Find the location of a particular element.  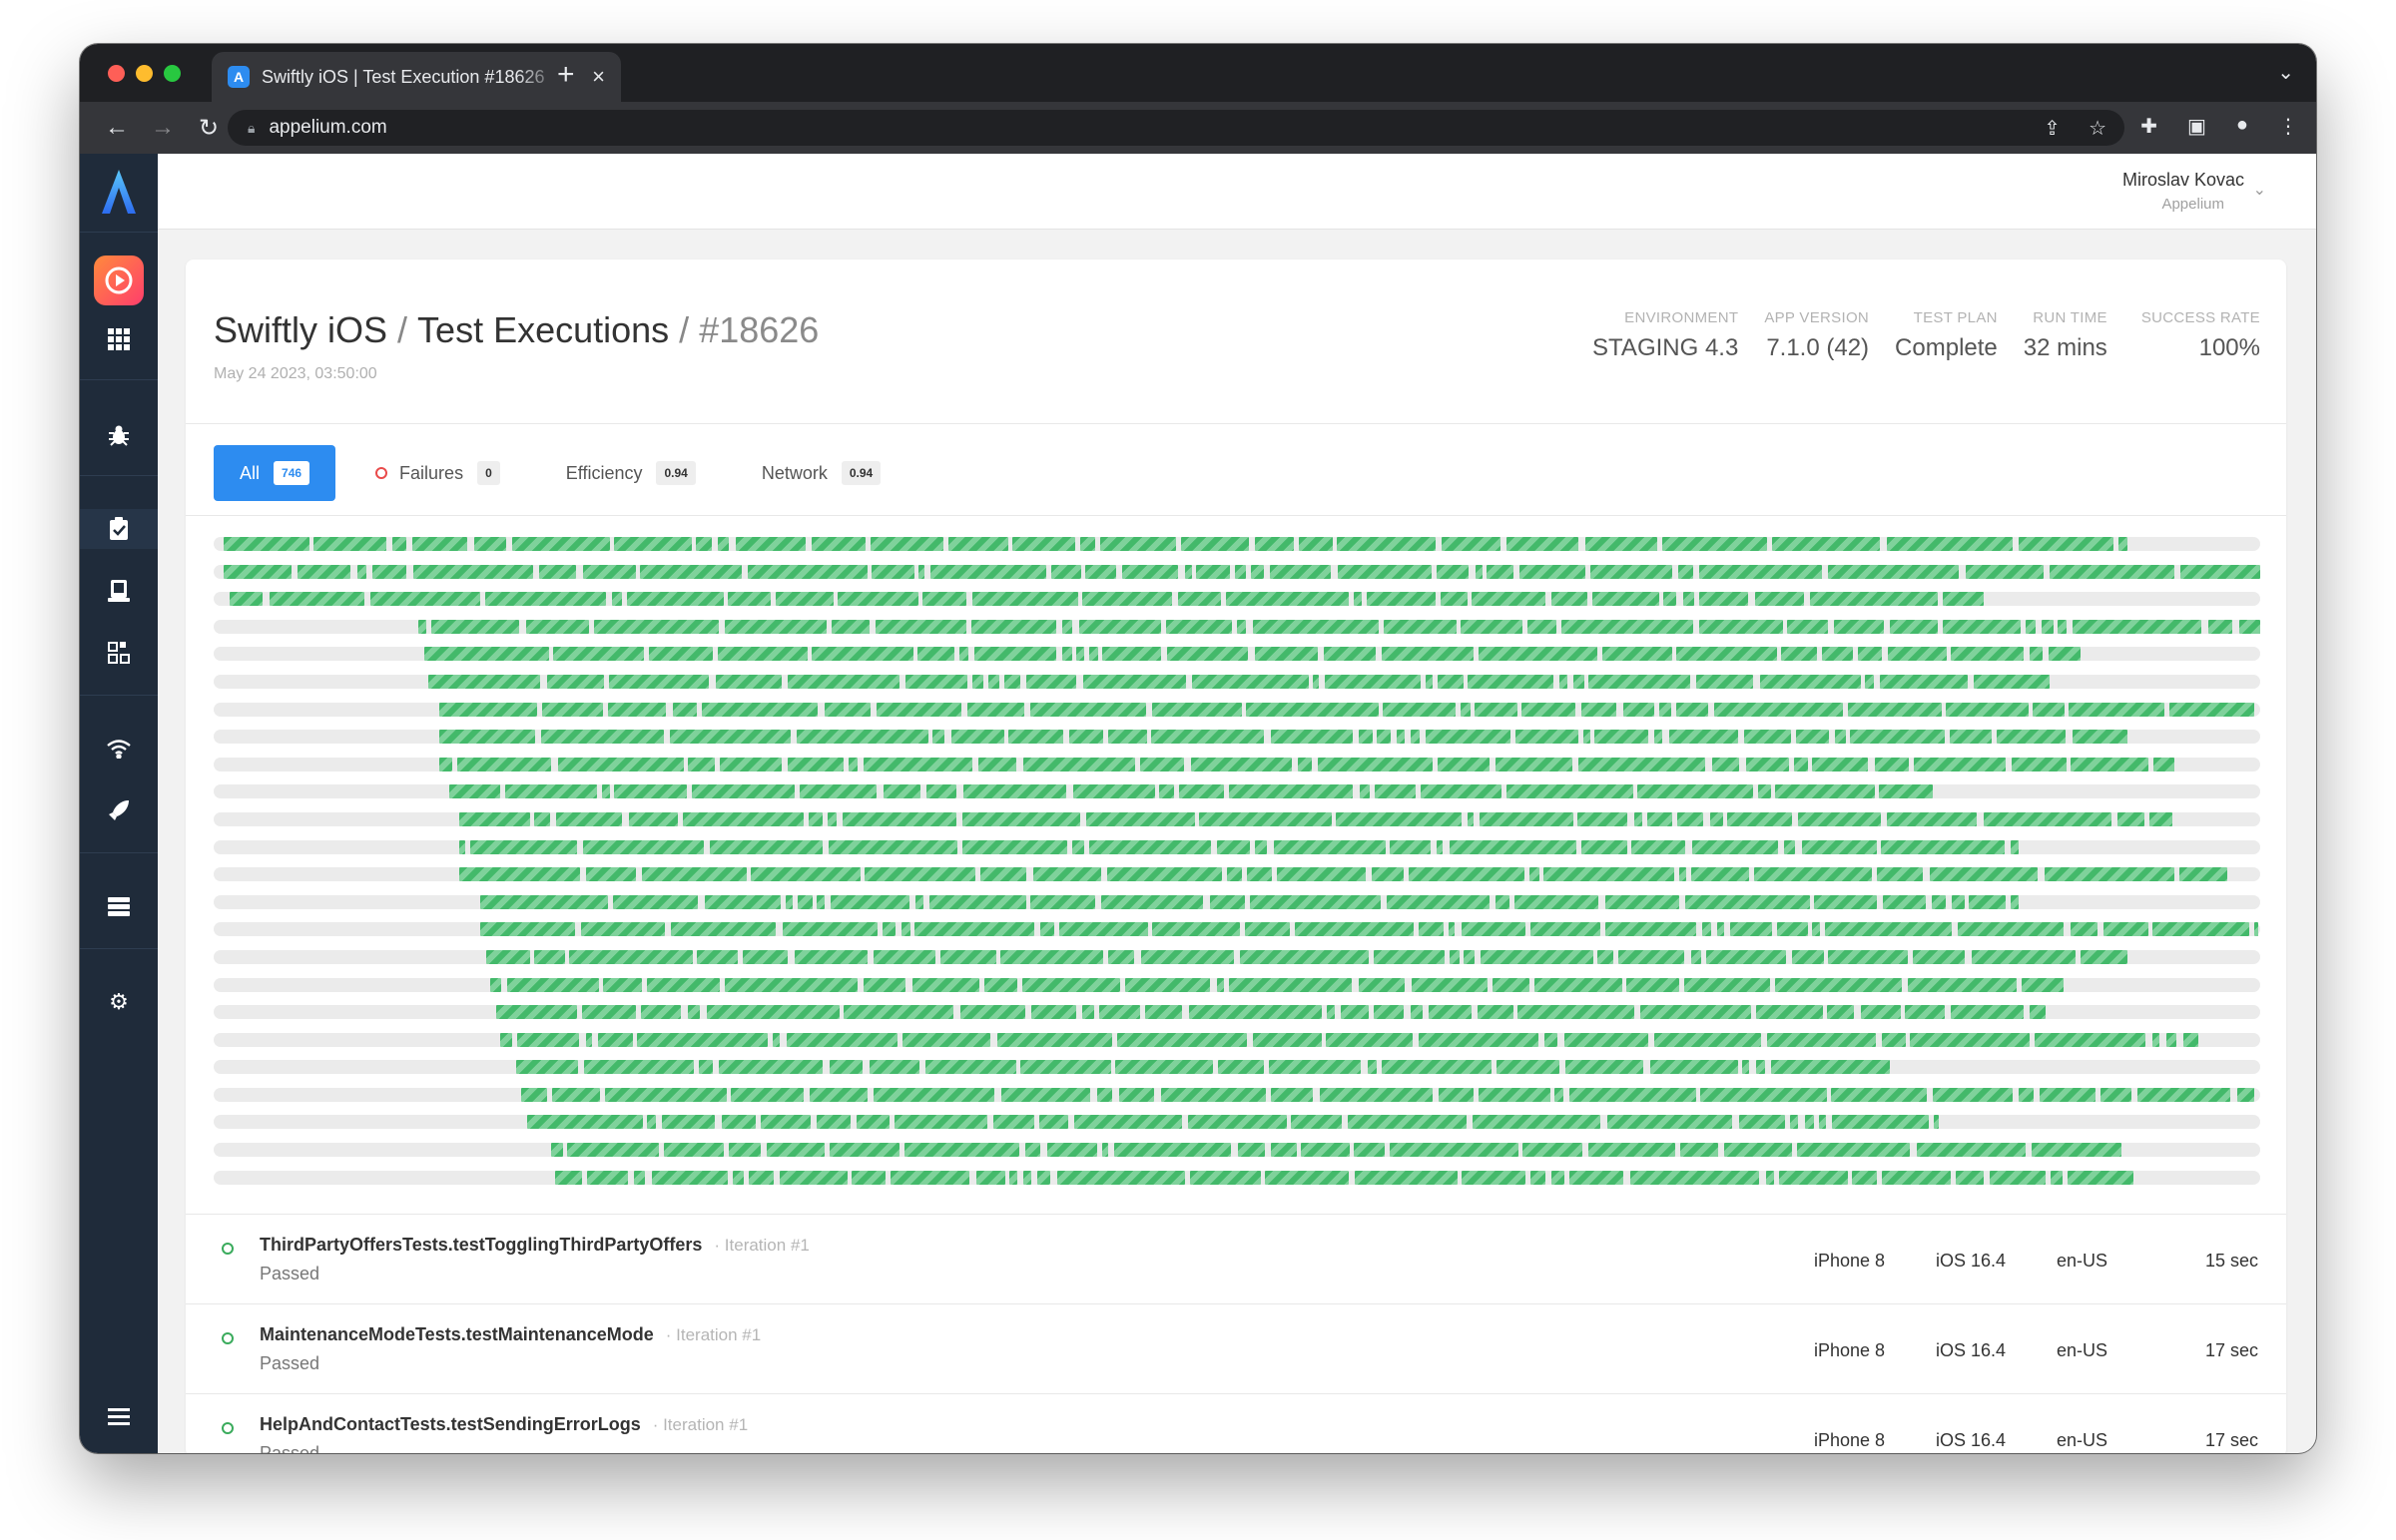

device-icon is located at coordinates (119, 591).